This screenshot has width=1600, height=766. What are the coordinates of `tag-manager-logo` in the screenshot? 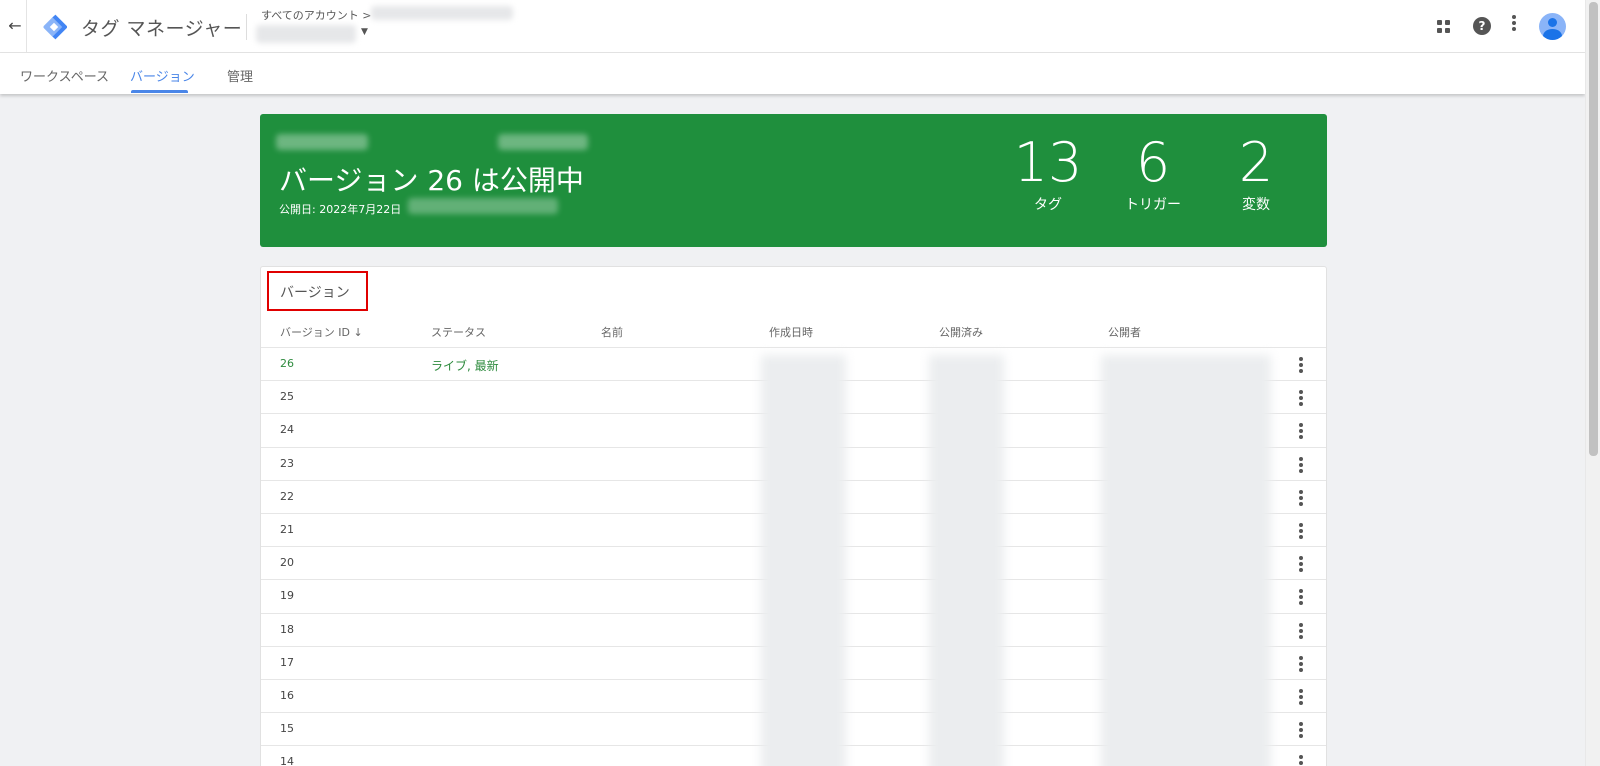 It's located at (54, 27).